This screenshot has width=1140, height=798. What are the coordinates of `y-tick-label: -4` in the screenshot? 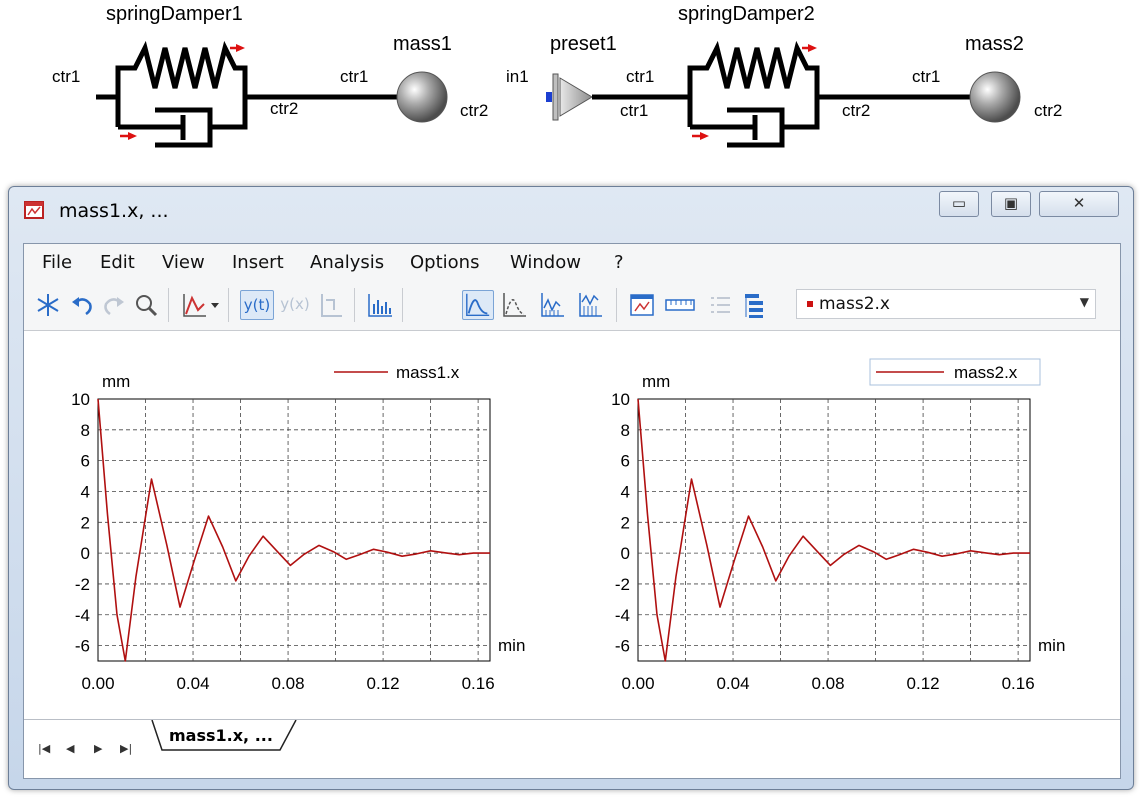 It's located at (82, 615).